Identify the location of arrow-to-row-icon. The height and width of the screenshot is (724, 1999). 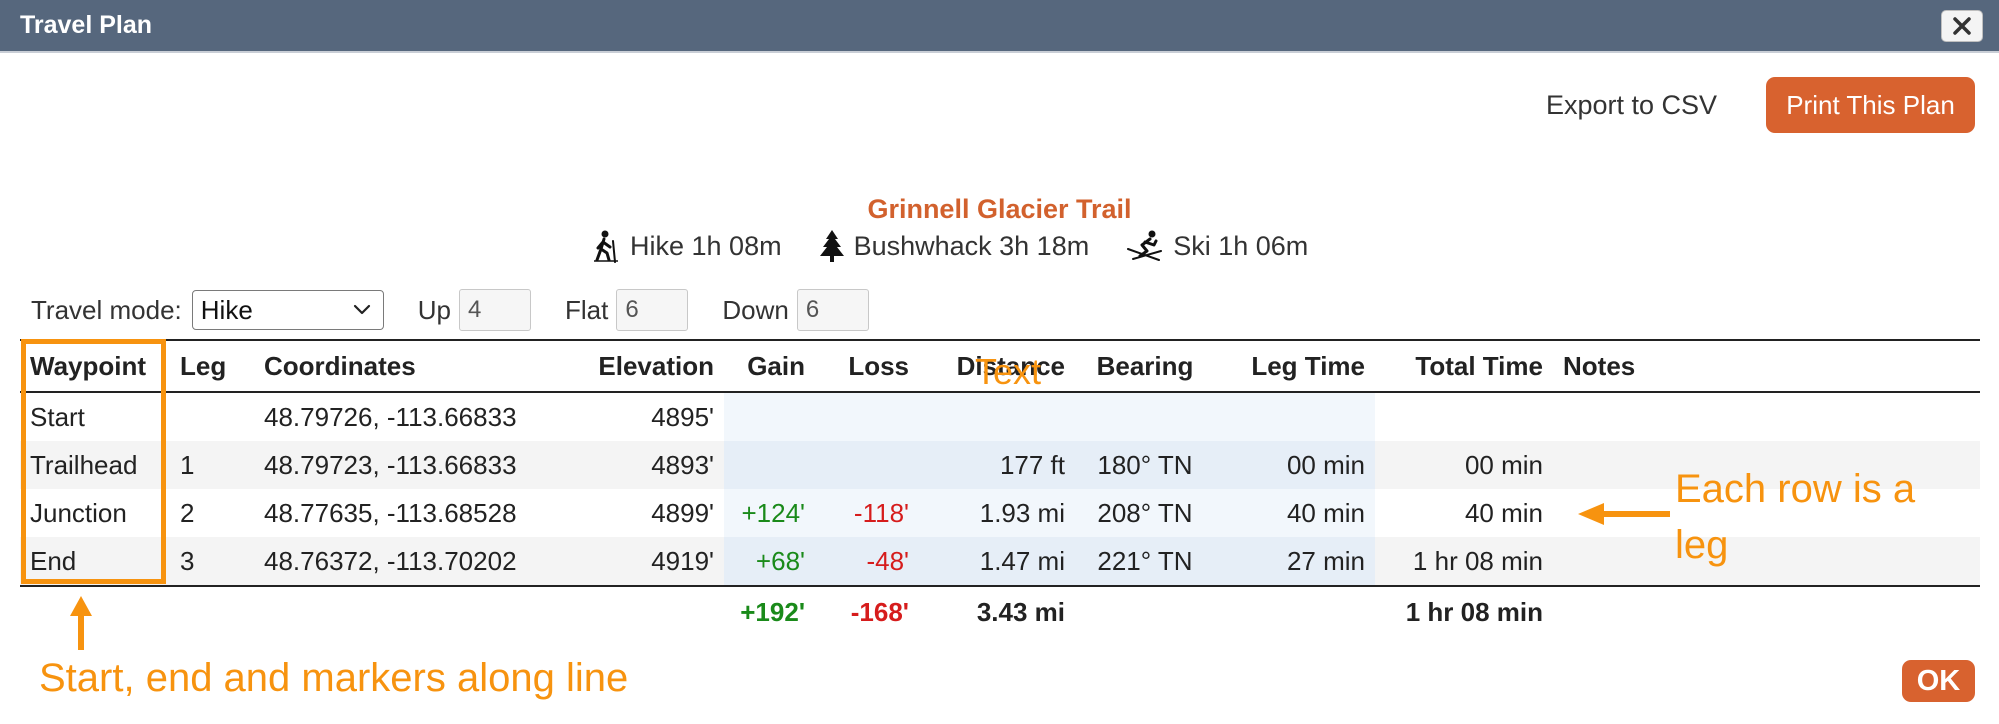
(1624, 514).